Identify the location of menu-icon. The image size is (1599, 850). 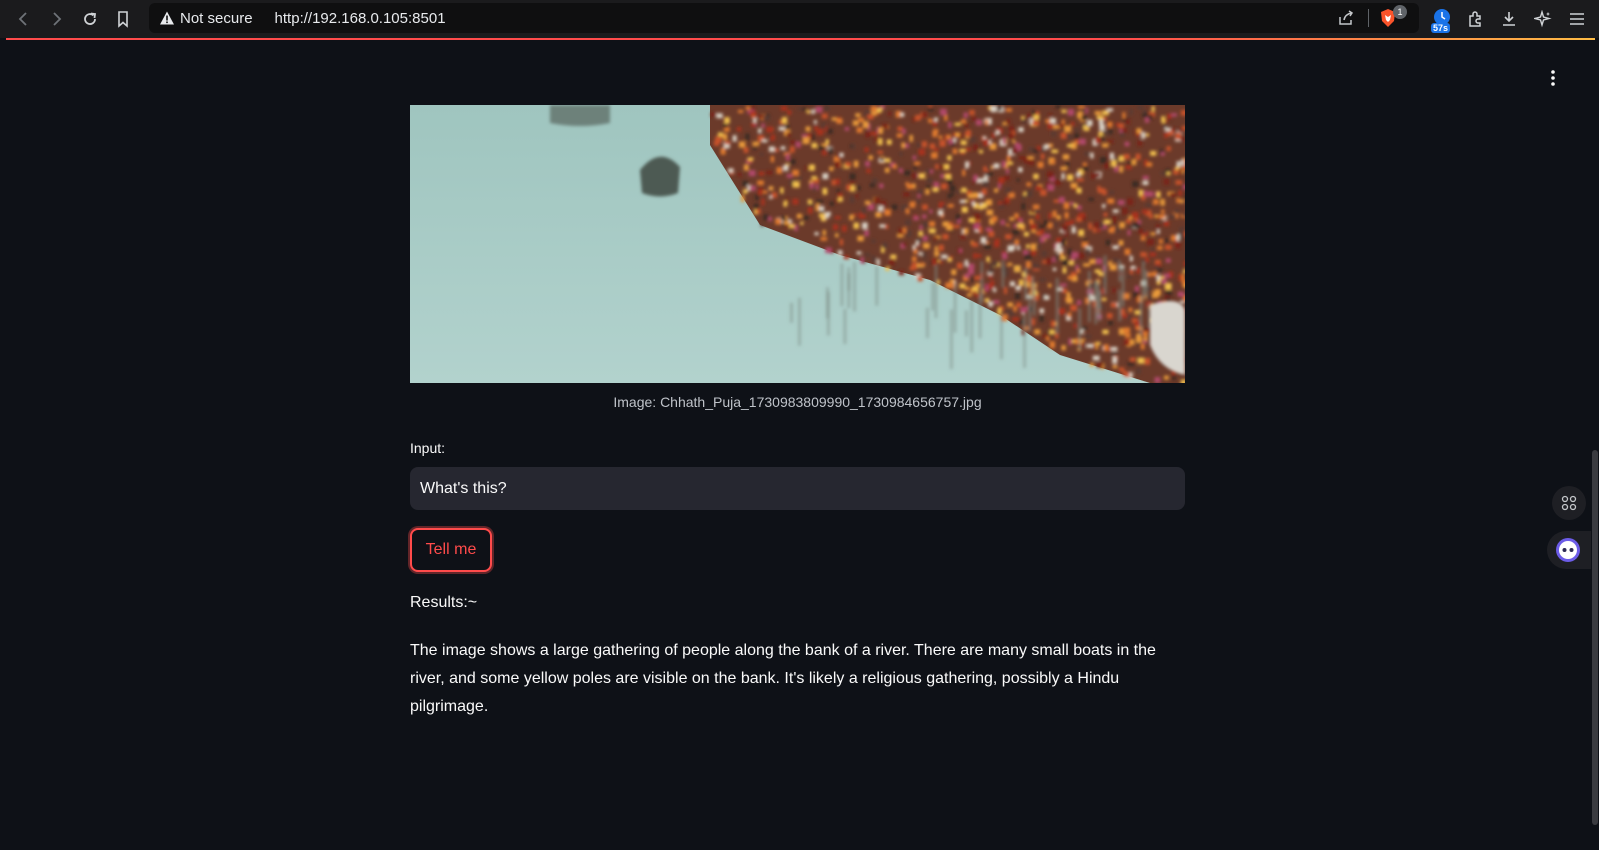
(1577, 19).